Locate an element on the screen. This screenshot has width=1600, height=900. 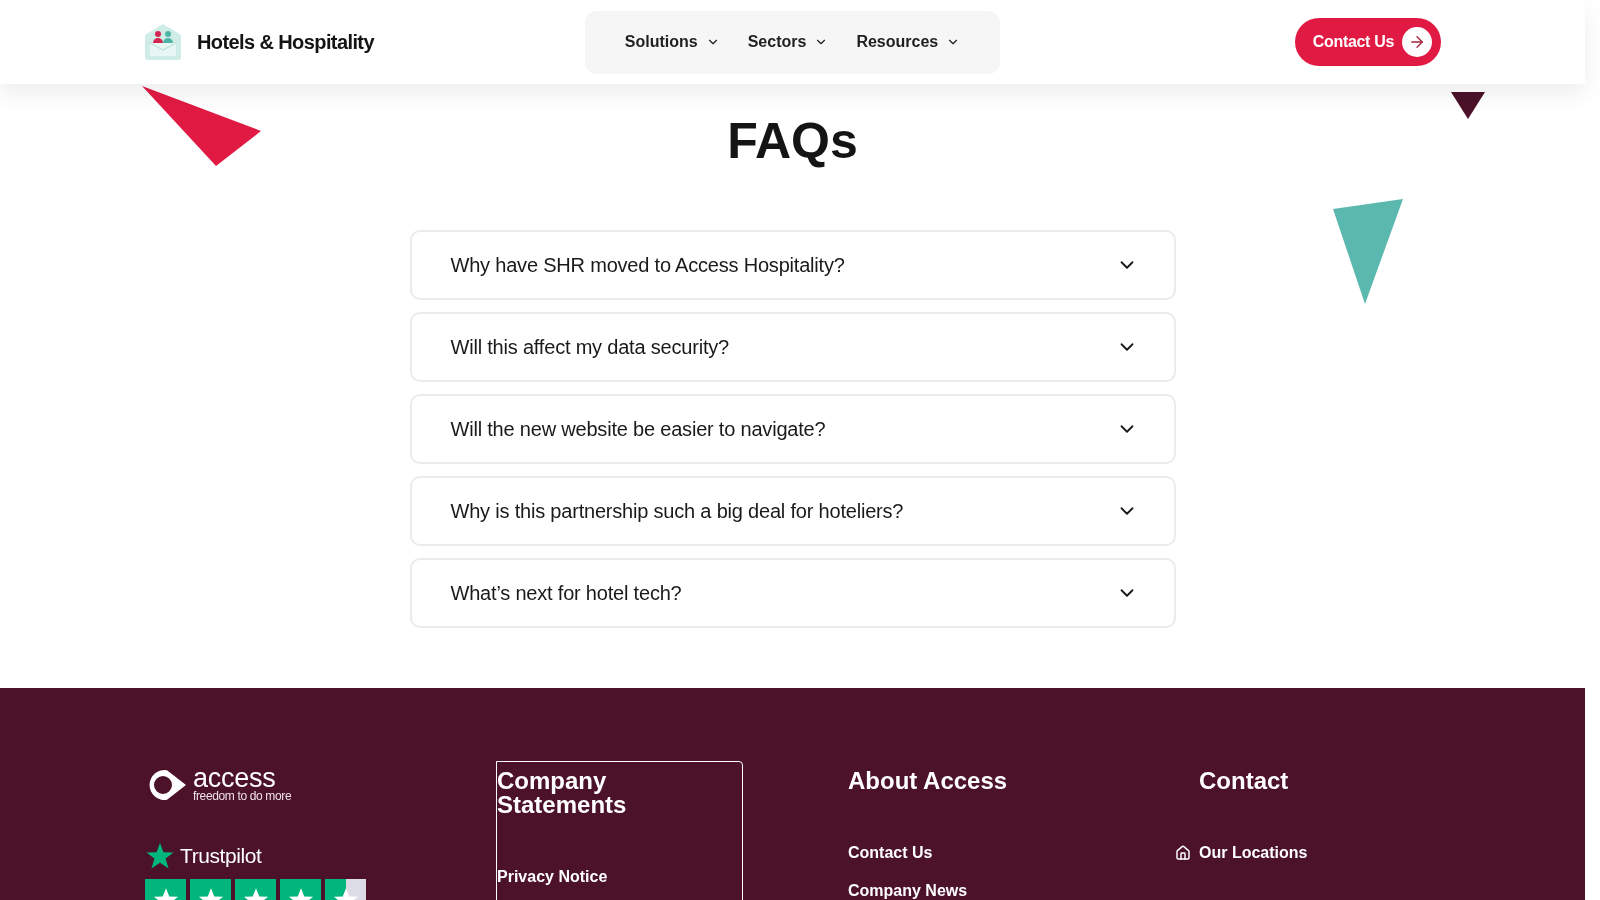
logo-tagline: freedom to do more is located at coordinates (242, 796).